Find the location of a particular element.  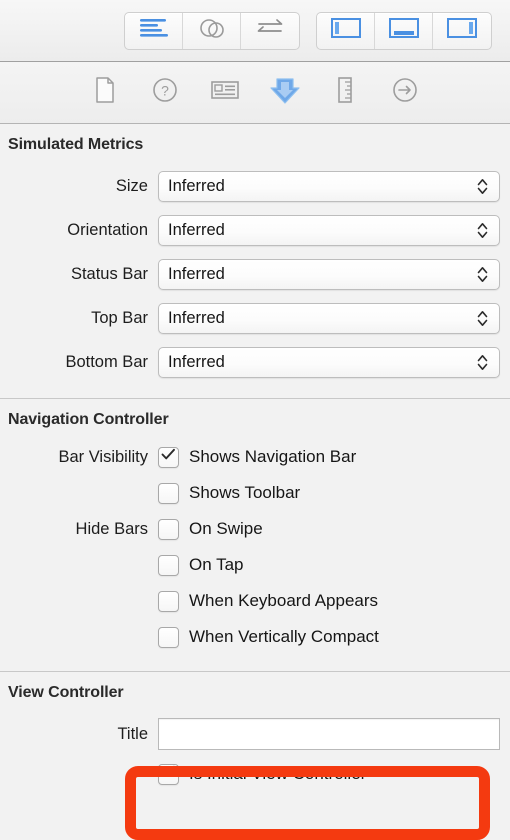

swap-arrows-icon is located at coordinates (270, 30).